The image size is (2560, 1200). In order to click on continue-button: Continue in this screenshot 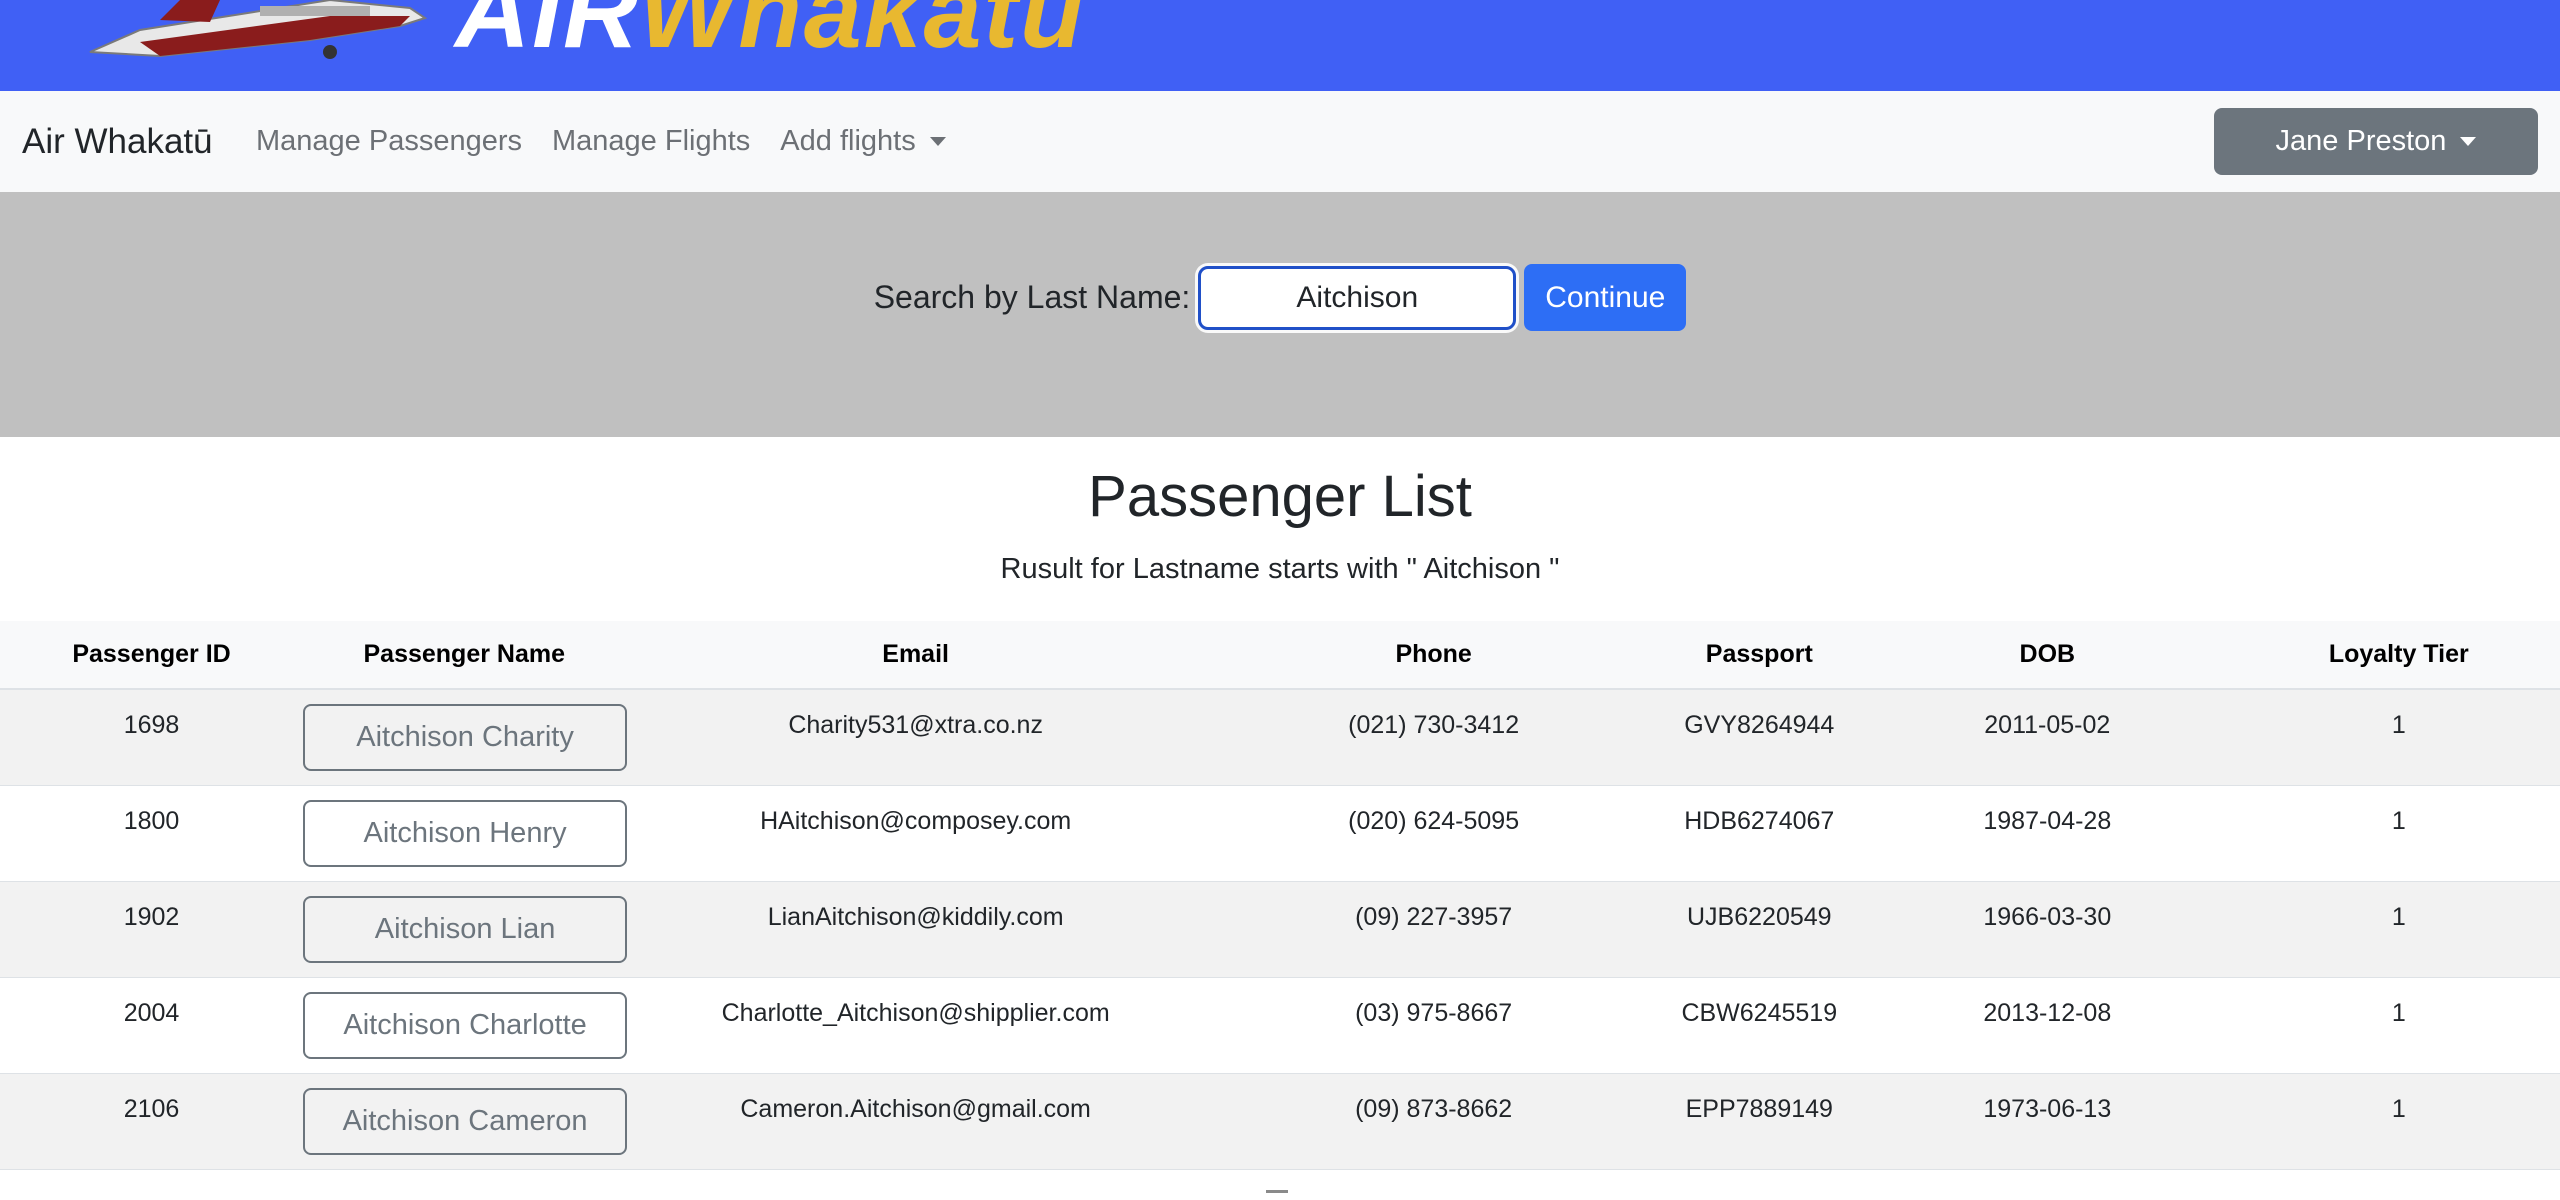, I will do `click(1605, 297)`.